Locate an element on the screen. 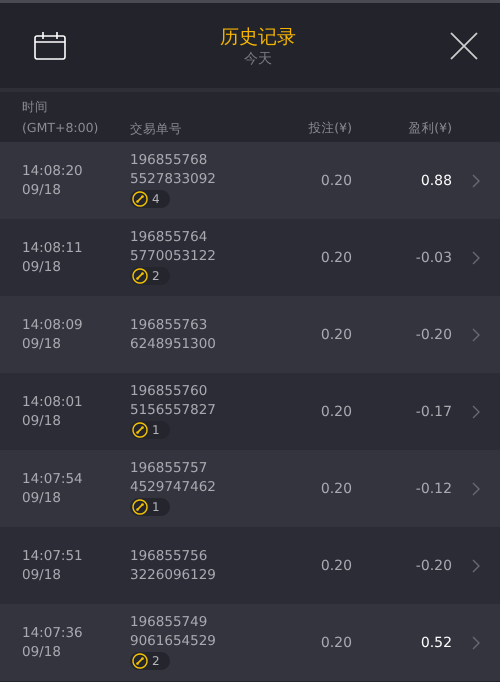 The width and height of the screenshot is (500, 682). column-header: 交易单号 is located at coordinates (156, 129).